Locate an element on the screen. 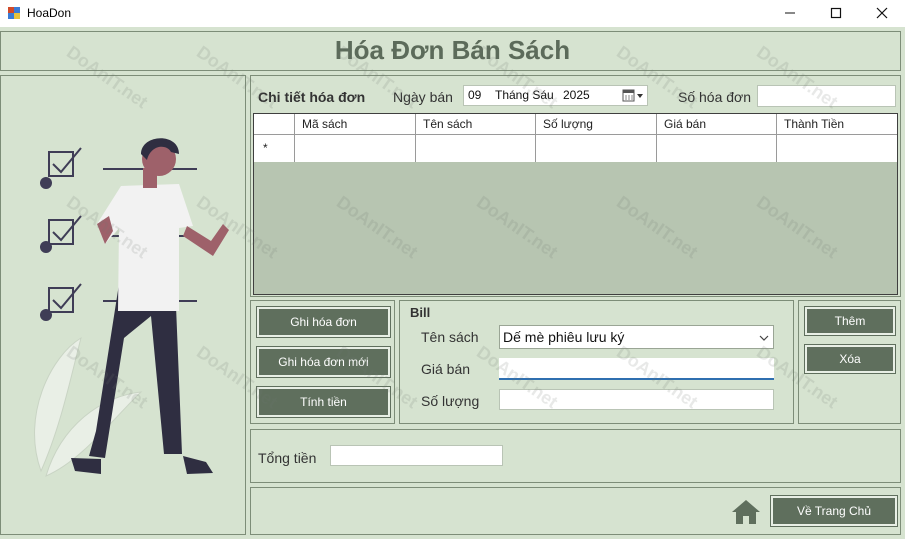 Image resolution: width=905 pixels, height=539 pixels. person-checklist-illustration is located at coordinates (131, 307).